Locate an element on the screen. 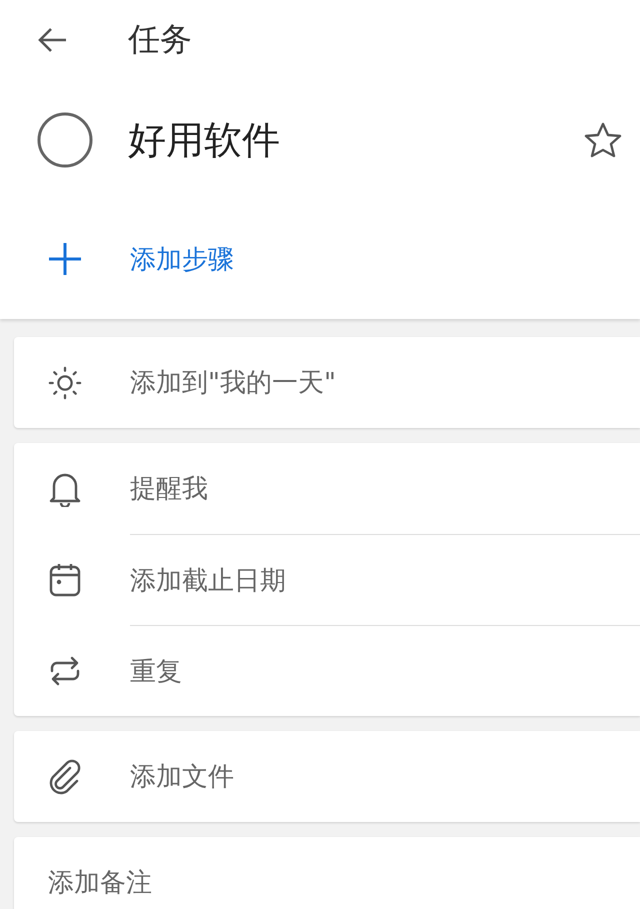  repeat-icon is located at coordinates (65, 670).